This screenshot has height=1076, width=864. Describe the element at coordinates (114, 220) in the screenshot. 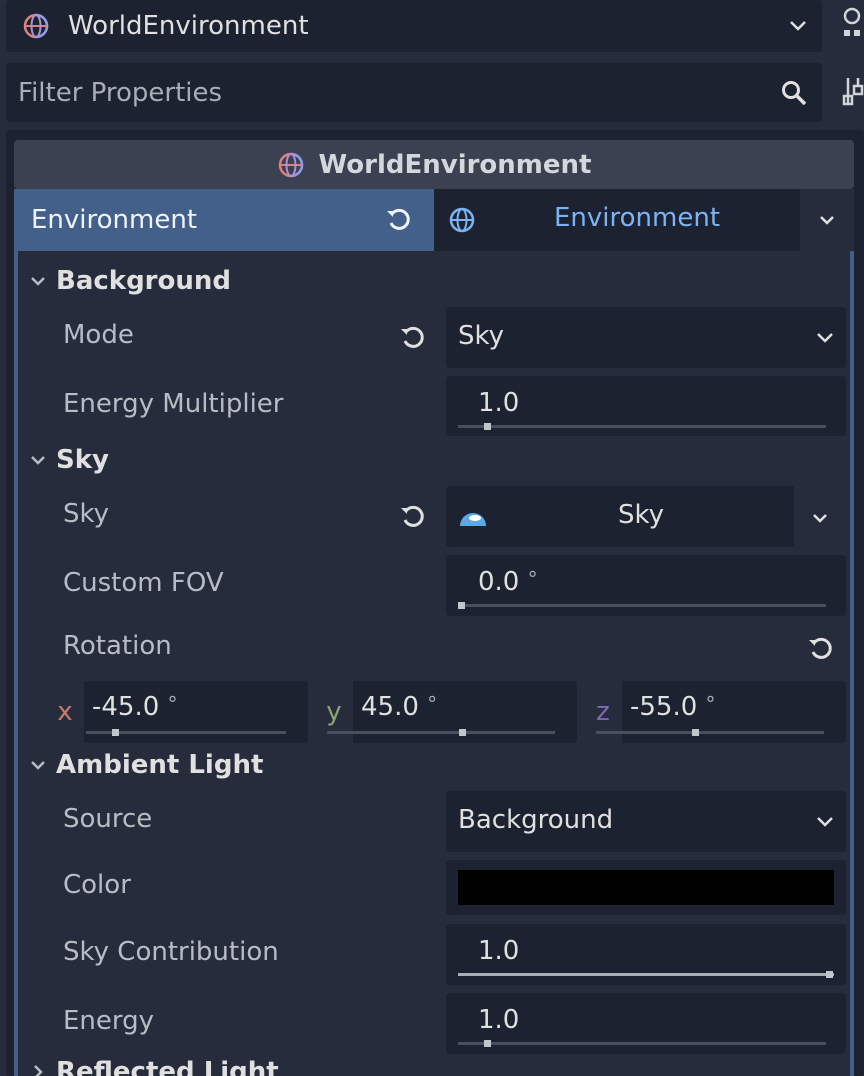

I see `property-label: Environment` at that location.